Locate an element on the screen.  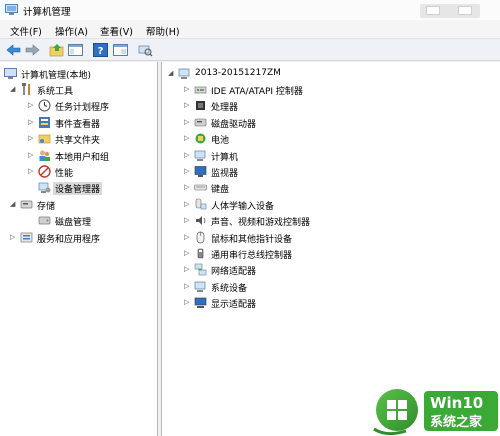
watermark-line1: Win10 is located at coordinates (457, 403).